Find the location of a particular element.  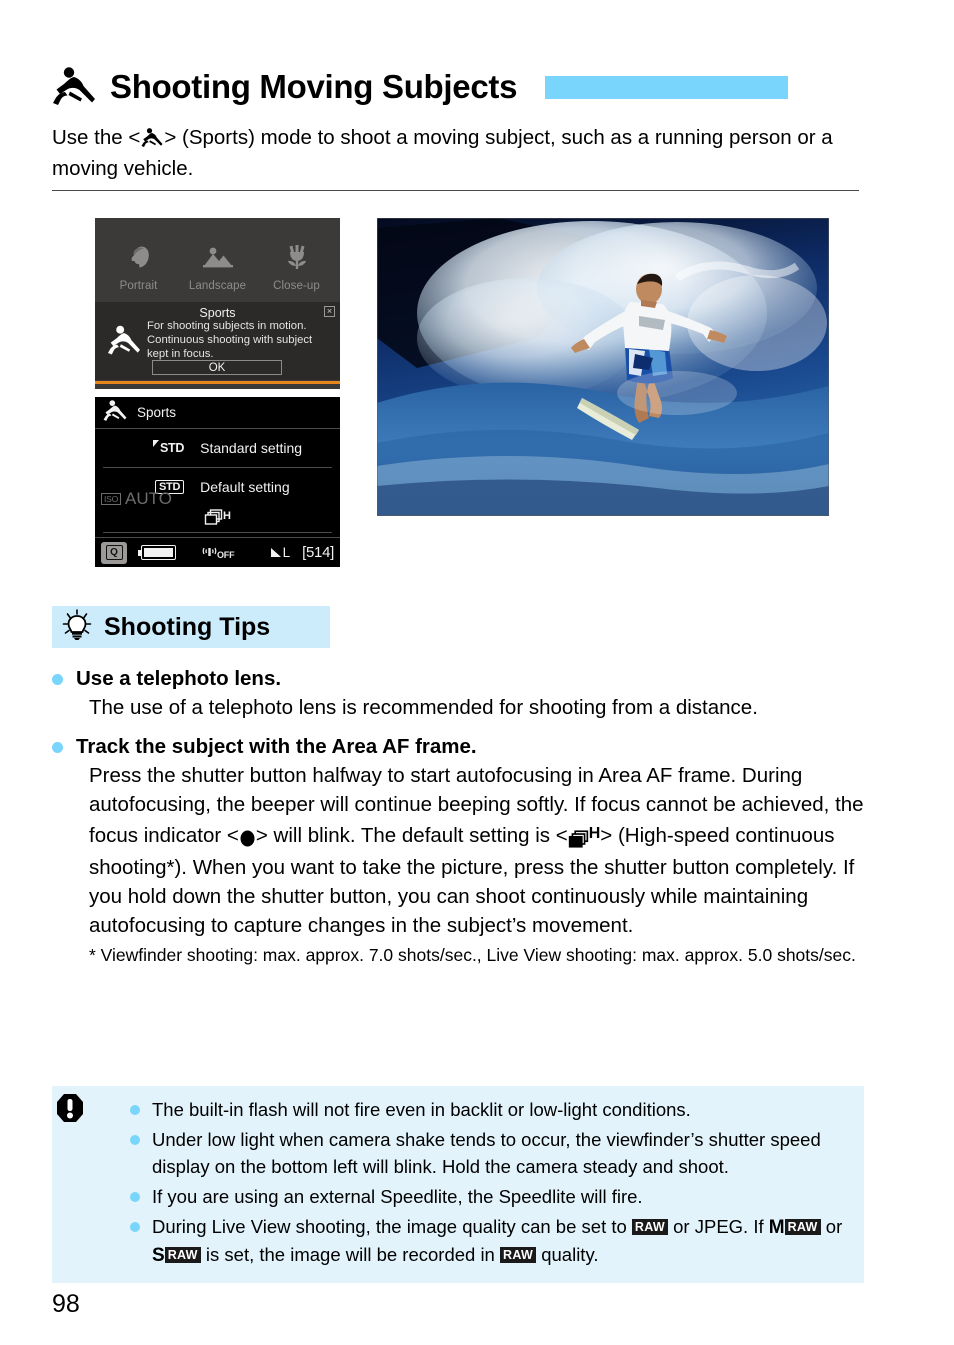

image-quality-indicator: L is located at coordinates (280, 552).